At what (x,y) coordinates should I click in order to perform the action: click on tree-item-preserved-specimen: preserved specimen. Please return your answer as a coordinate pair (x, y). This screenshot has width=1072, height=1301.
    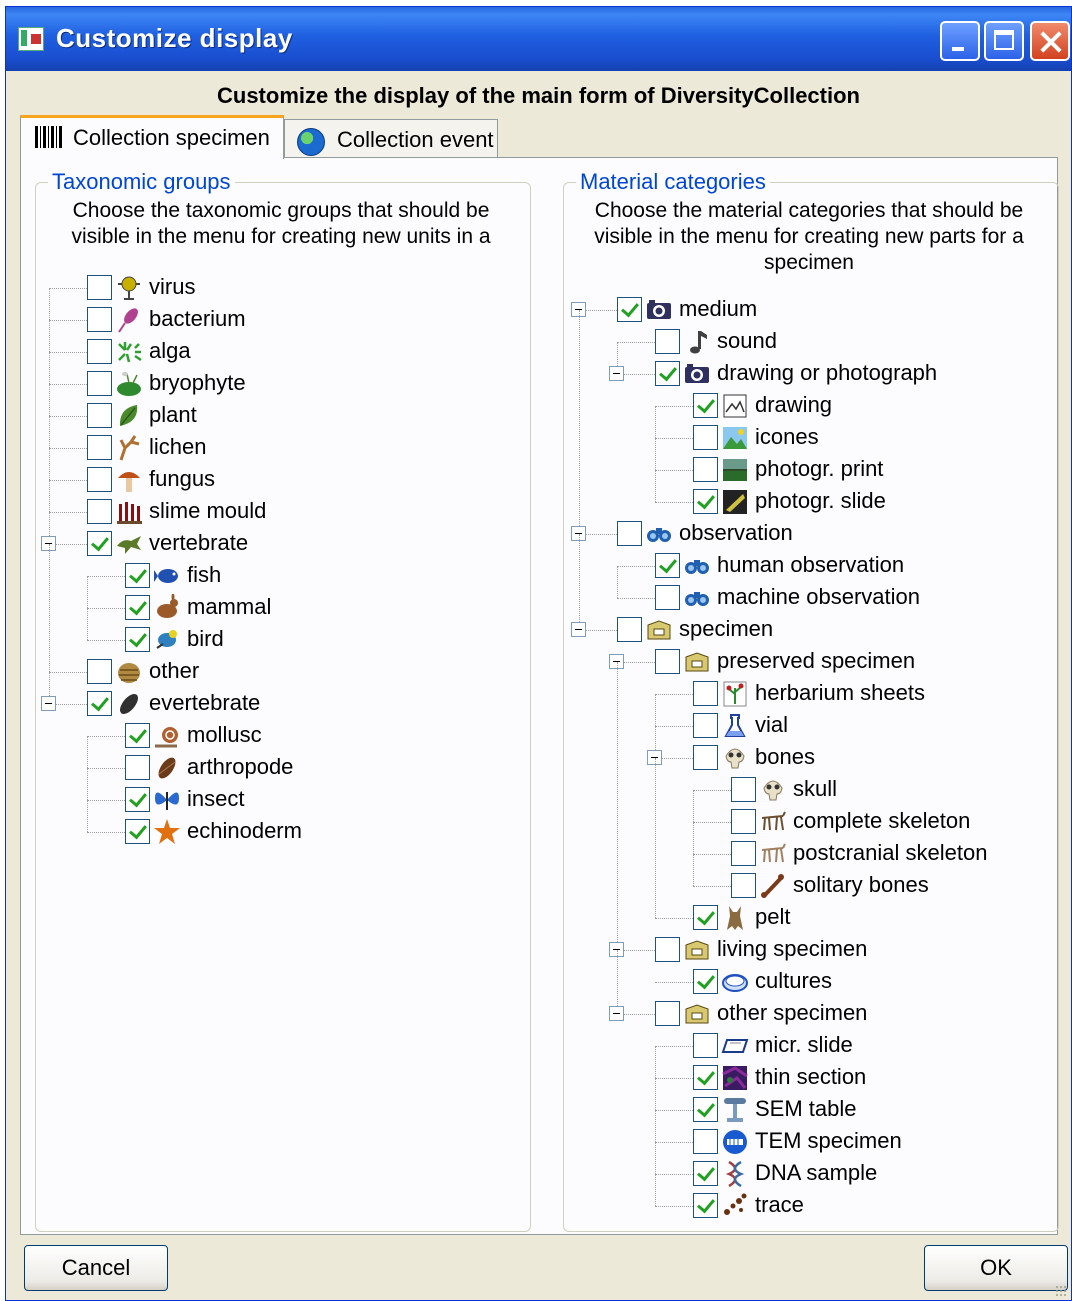
    Looking at the image, I should click on (468, 662).